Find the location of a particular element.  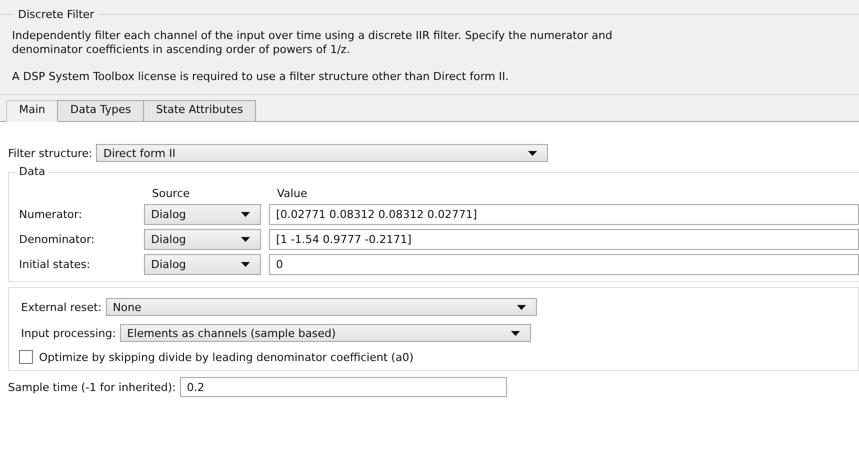

tab: State Attributes is located at coordinates (199, 110).